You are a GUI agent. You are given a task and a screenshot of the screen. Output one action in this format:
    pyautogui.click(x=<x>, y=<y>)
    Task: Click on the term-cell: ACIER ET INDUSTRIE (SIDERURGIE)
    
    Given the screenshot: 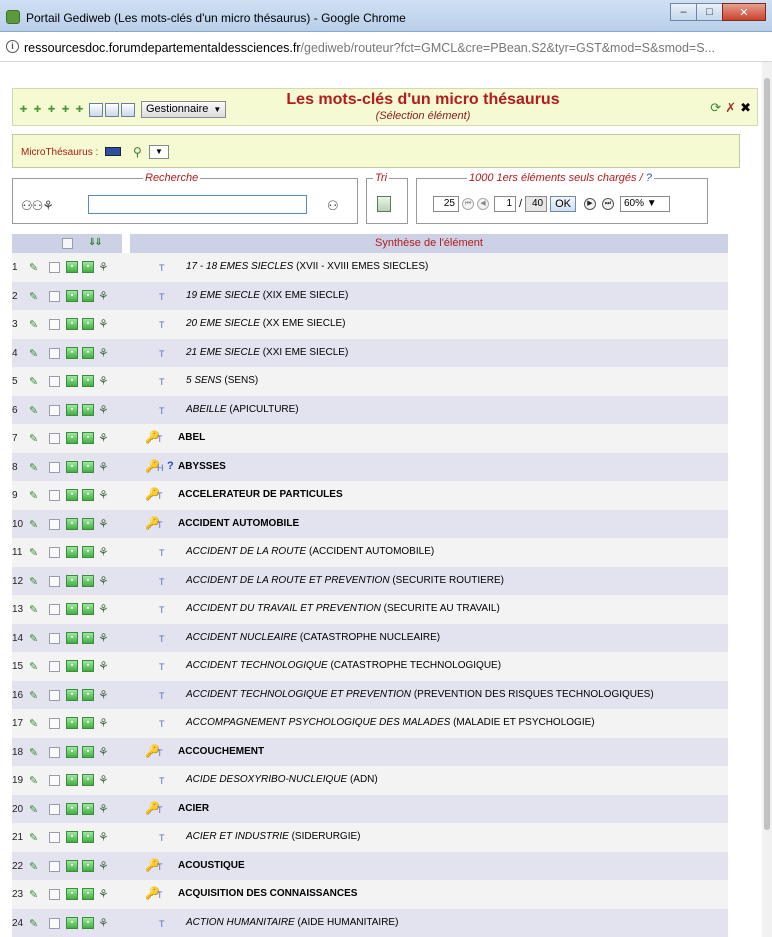 What is the action you would take?
    pyautogui.click(x=273, y=836)
    